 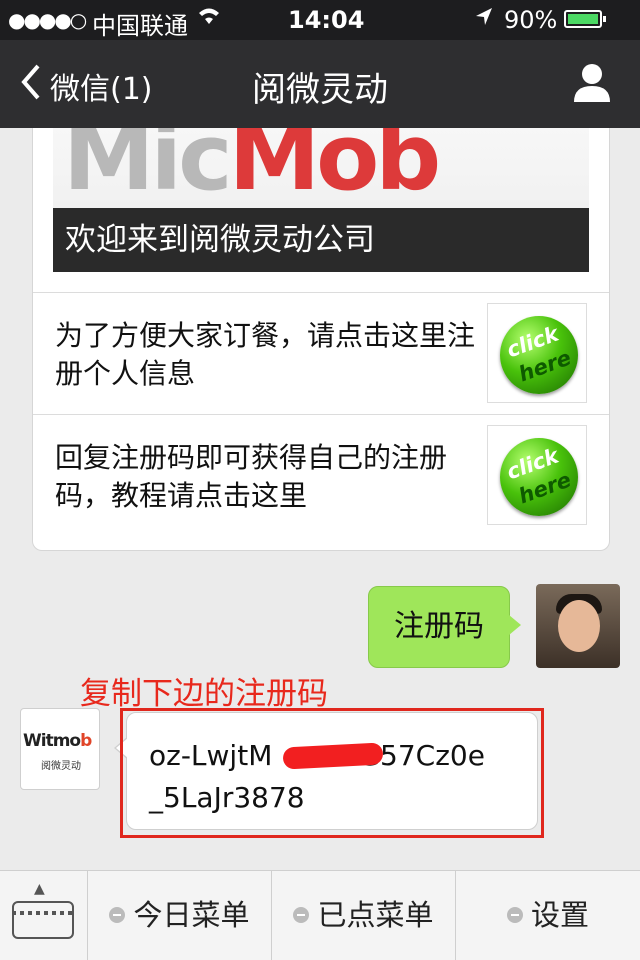 What do you see at coordinates (47, 20) in the screenshot?
I see `signal-strength-icon: ●●●●○` at bounding box center [47, 20].